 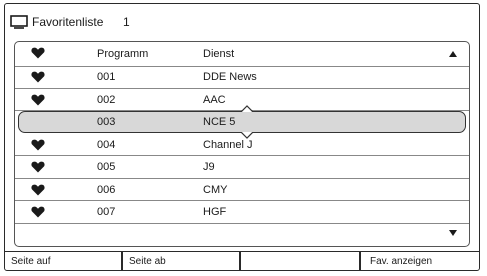 What do you see at coordinates (219, 54) in the screenshot?
I see `column-header-service: Dienst` at bounding box center [219, 54].